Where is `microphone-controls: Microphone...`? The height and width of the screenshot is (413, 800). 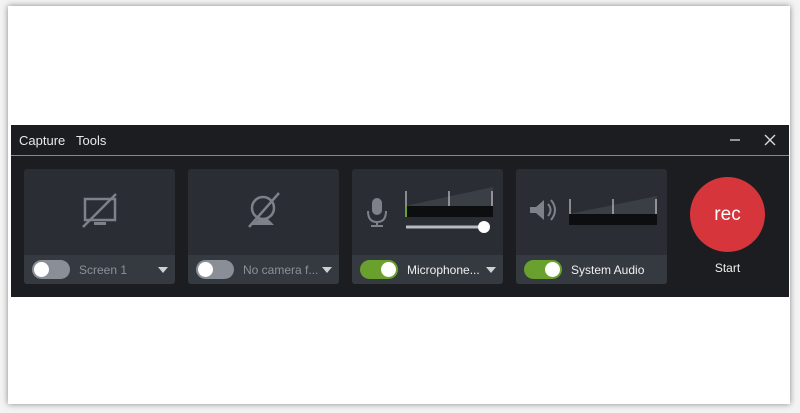 microphone-controls: Microphone... is located at coordinates (427, 269).